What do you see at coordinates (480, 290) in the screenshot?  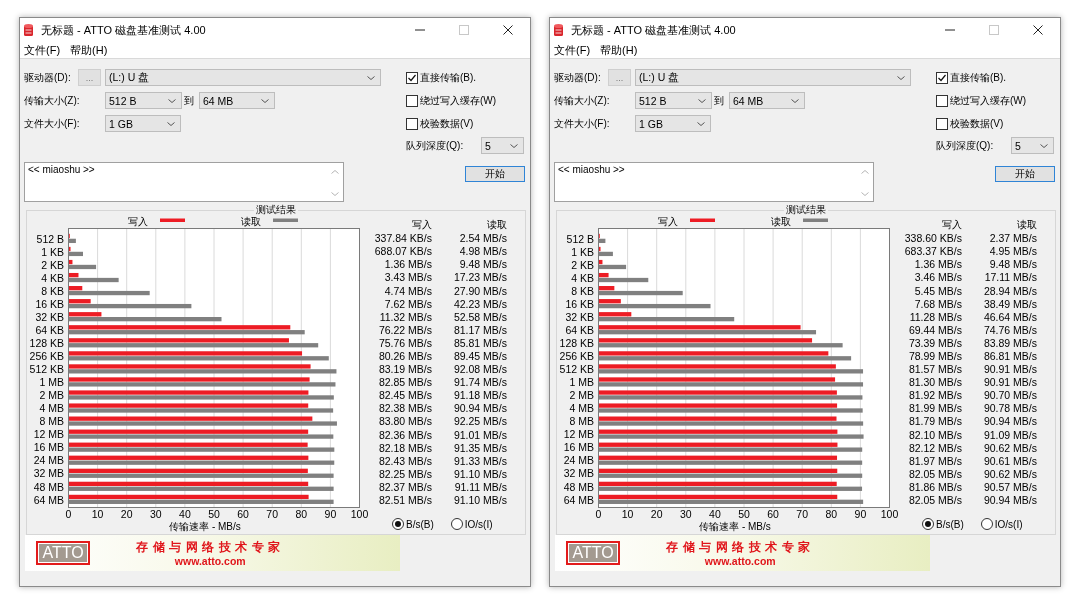 I see `table-cell: 27.90 MB/s` at bounding box center [480, 290].